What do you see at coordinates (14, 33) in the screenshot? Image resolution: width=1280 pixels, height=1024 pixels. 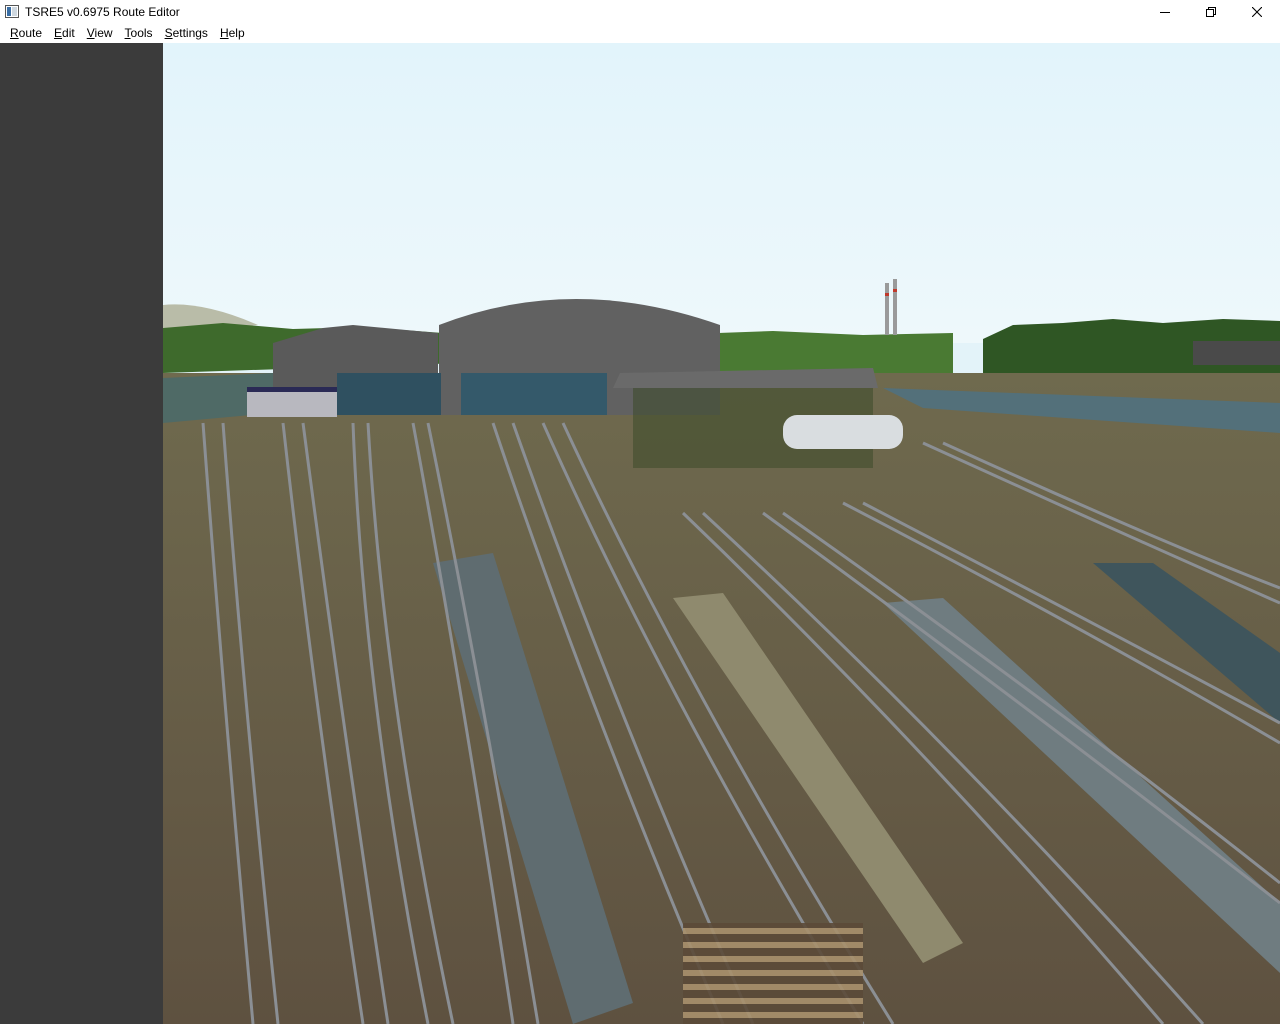 I see `menu-route-mnemonic: R` at bounding box center [14, 33].